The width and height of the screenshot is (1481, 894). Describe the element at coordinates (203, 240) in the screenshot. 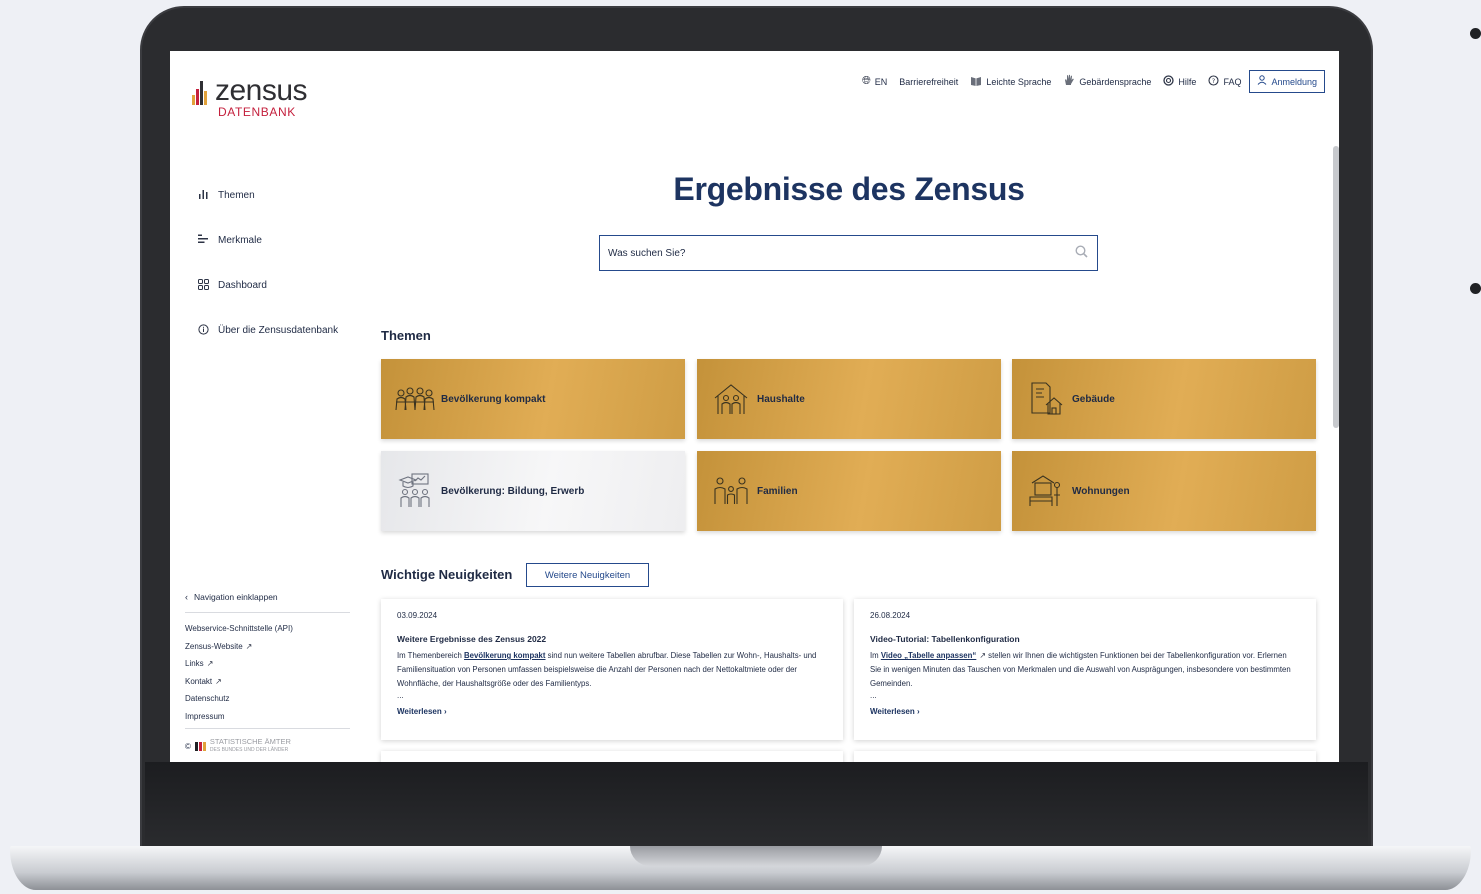

I see `list-bars-icon` at that location.